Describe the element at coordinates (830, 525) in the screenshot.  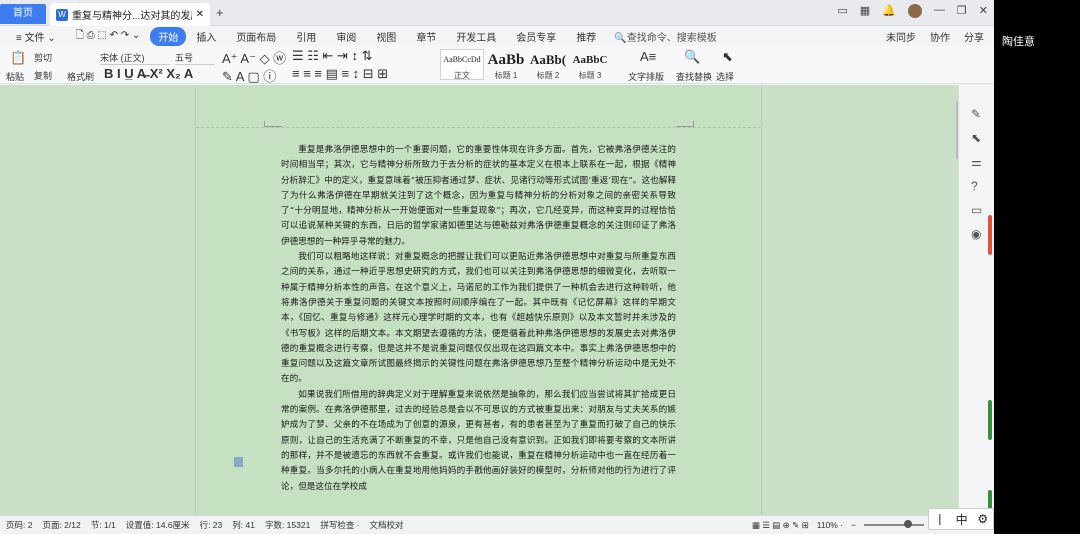
I see `zoom-level: 110% ·` at that location.